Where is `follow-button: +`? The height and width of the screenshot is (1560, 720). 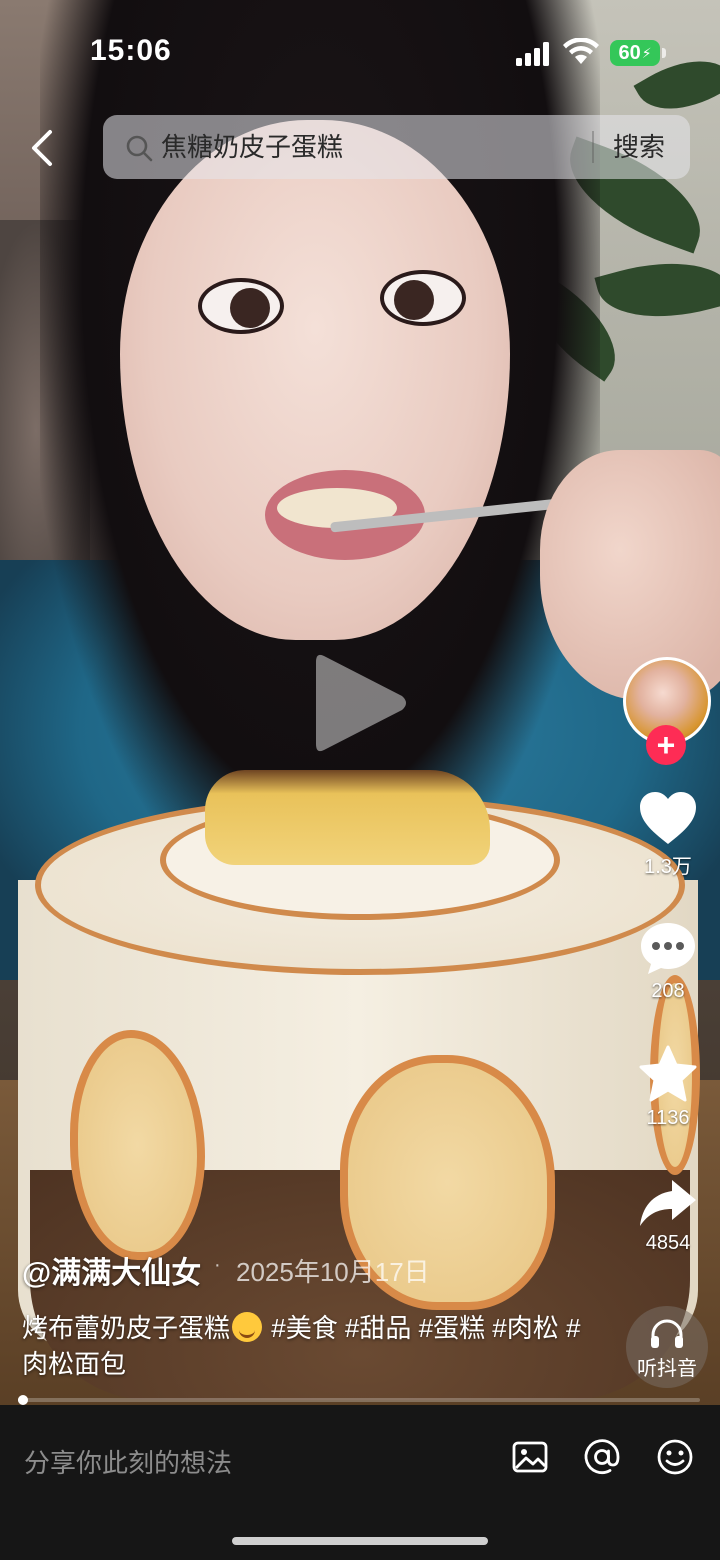
follow-button: + is located at coordinates (666, 745).